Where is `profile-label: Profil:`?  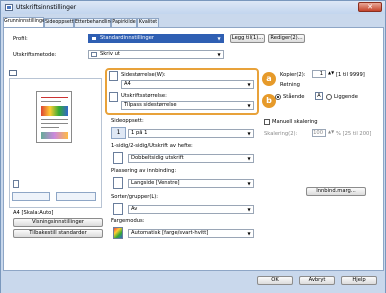
profile-label: Profil: is located at coordinates (20, 39).